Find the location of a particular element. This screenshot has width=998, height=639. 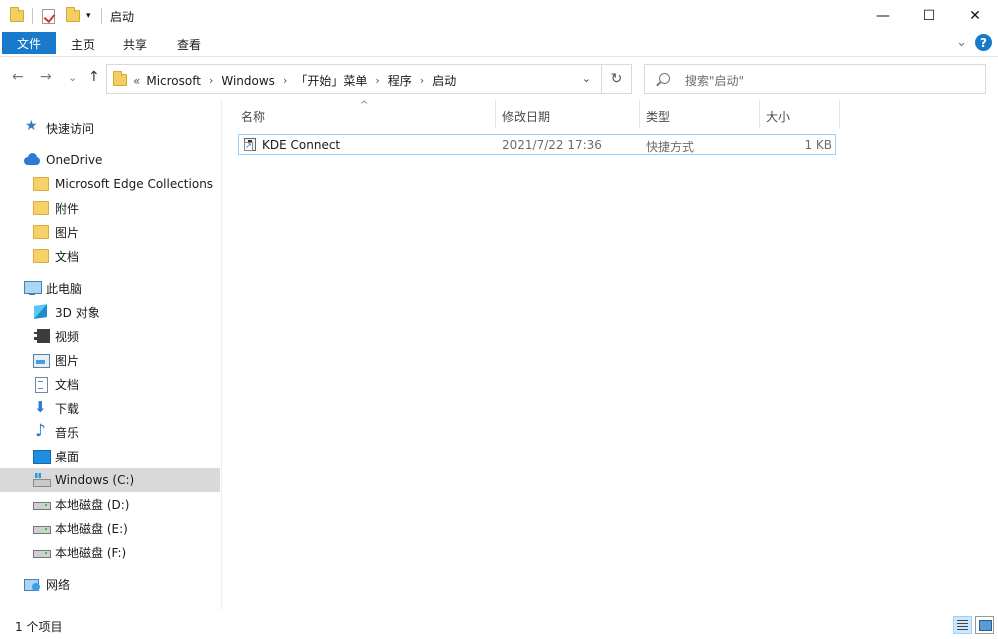

tab-file: 文件 is located at coordinates (29, 43).